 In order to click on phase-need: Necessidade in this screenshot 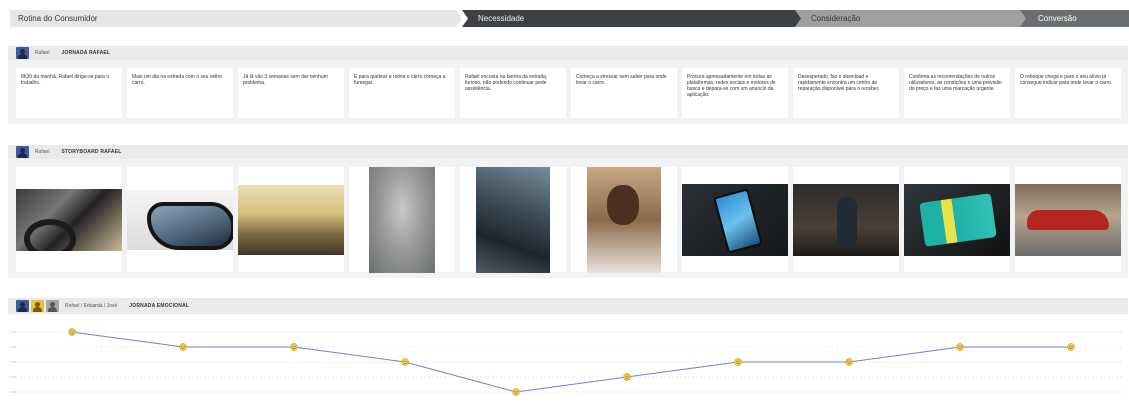, I will do `click(632, 18)`.